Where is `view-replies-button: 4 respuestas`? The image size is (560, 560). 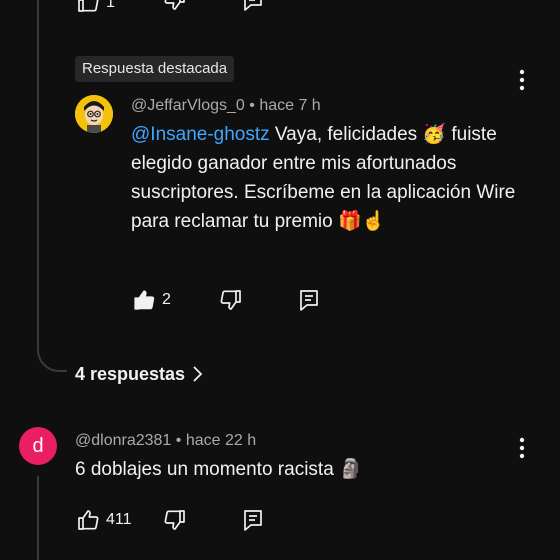
view-replies-button: 4 respuestas is located at coordinates (139, 374).